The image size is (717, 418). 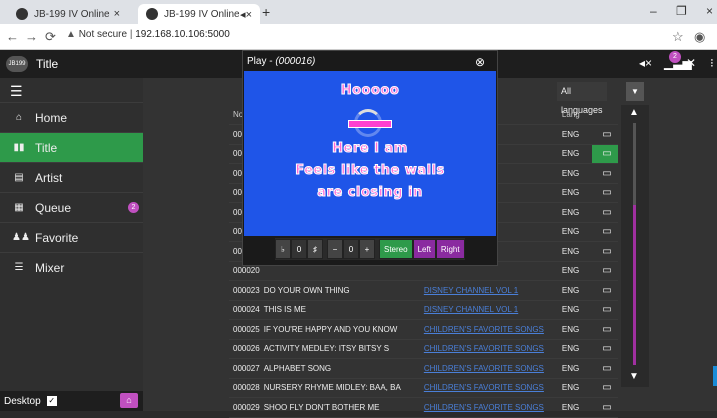 What do you see at coordinates (339, 290) in the screenshot?
I see `song-title: DO YOUR OWN THING` at bounding box center [339, 290].